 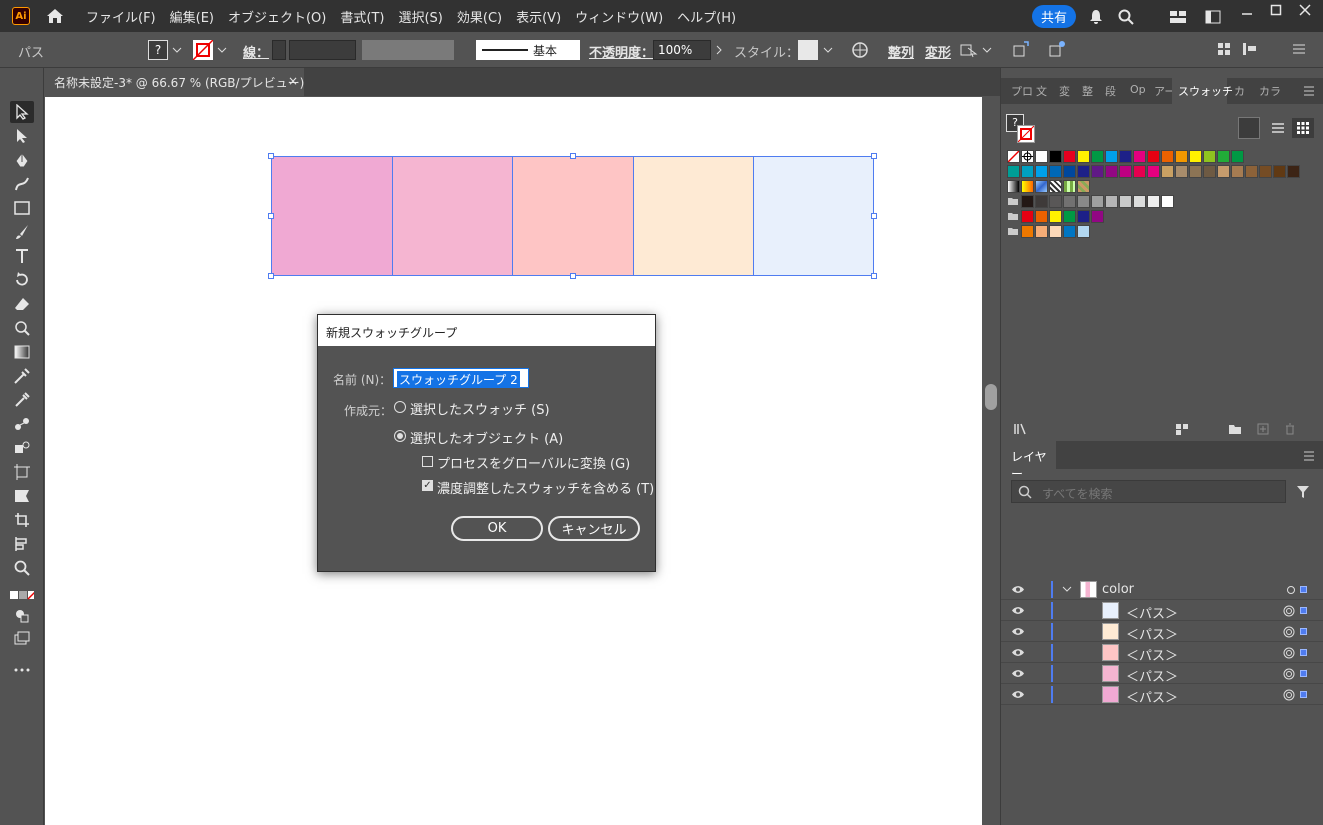 What do you see at coordinates (420, 16) in the screenshot?
I see `menu-select: 選択(S)` at bounding box center [420, 16].